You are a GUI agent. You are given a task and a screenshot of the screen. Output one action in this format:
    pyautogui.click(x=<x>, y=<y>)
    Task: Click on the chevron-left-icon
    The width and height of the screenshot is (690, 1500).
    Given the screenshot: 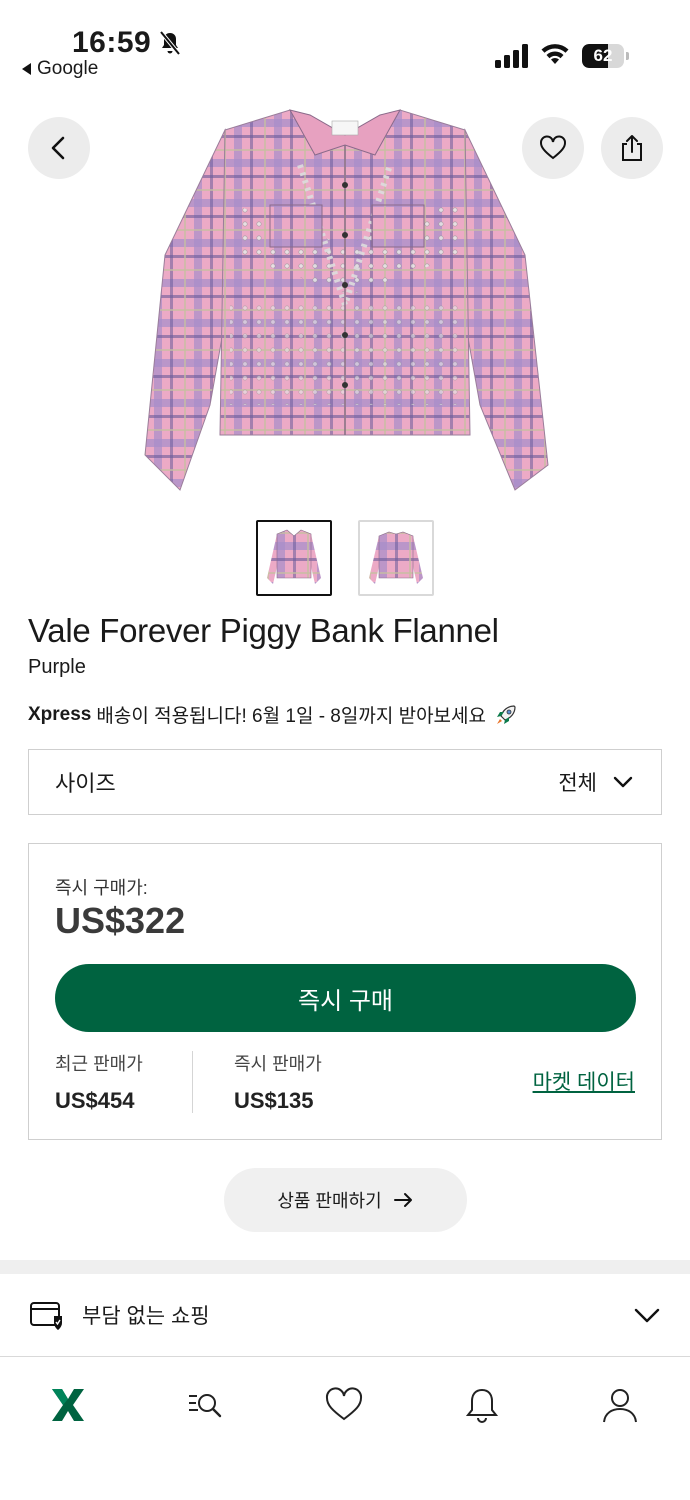 What is the action you would take?
    pyautogui.click(x=58, y=148)
    